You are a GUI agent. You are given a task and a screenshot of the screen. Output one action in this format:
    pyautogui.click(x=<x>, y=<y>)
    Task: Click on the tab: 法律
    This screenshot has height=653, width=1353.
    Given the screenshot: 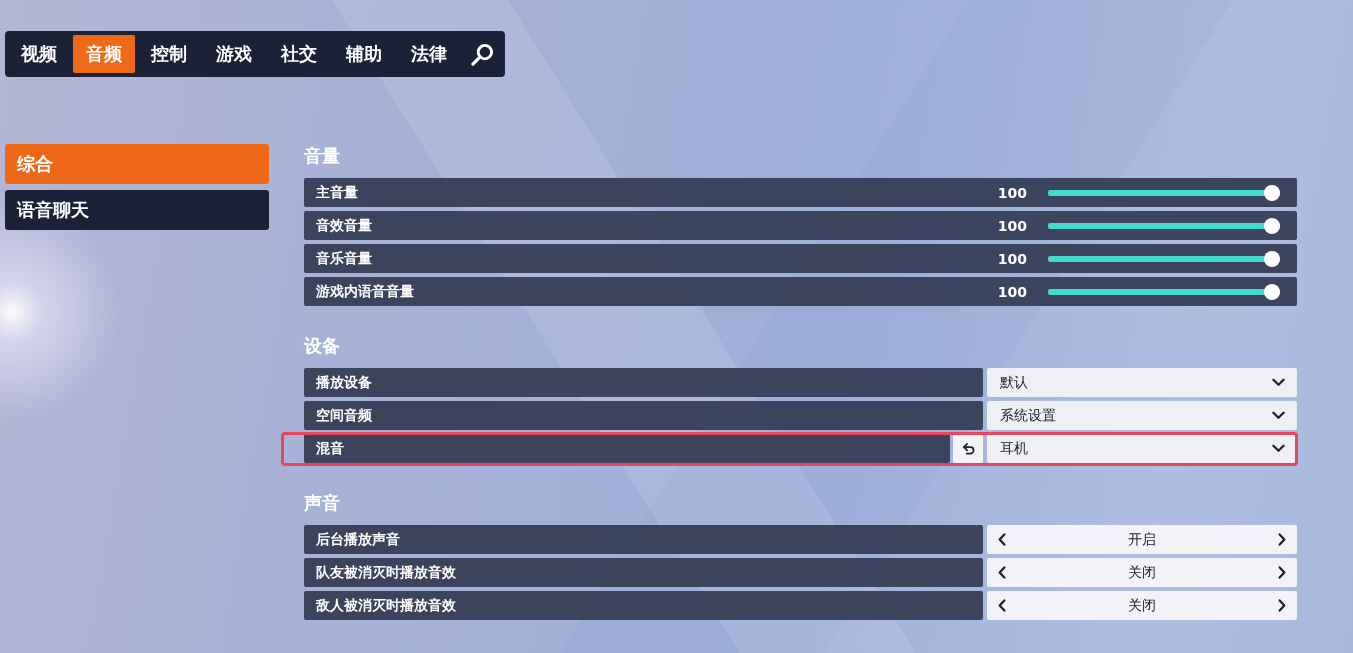 What is the action you would take?
    pyautogui.click(x=429, y=54)
    